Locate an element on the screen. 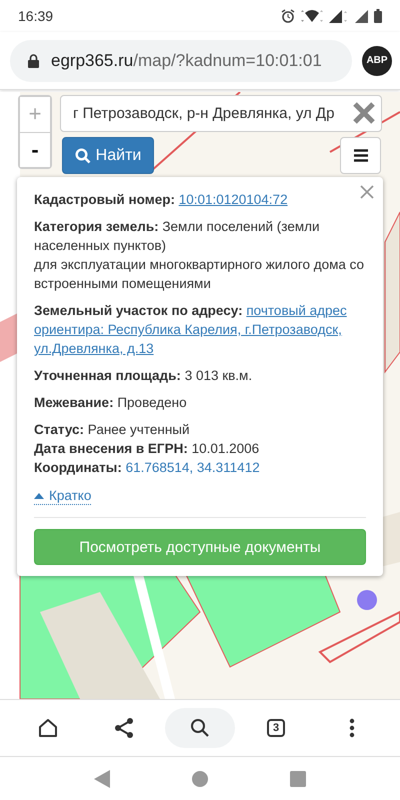 Image resolution: width=400 pixels, height=800 pixels. info-row-text: Категория земель: Земли поселений (земли населенных пунктов) is located at coordinates (177, 236).